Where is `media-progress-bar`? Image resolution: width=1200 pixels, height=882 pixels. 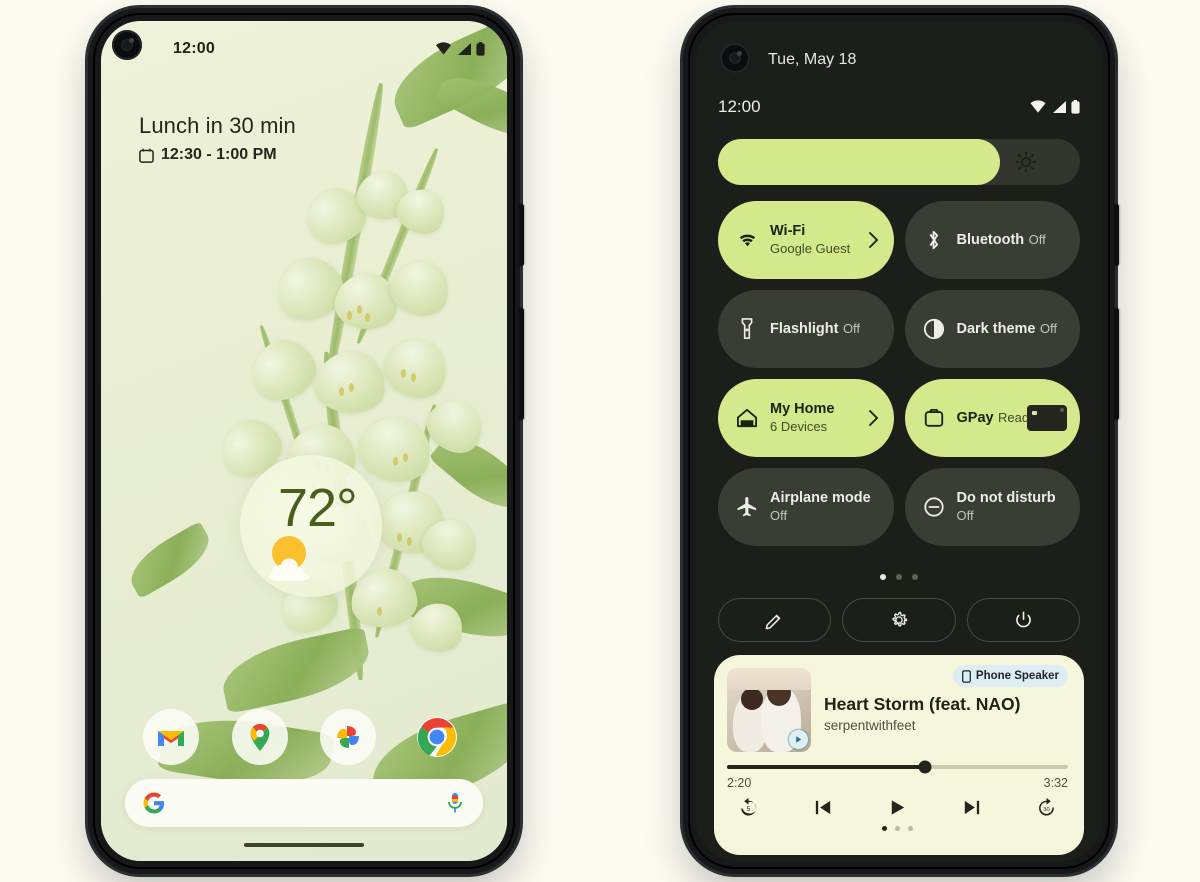 media-progress-bar is located at coordinates (897, 767).